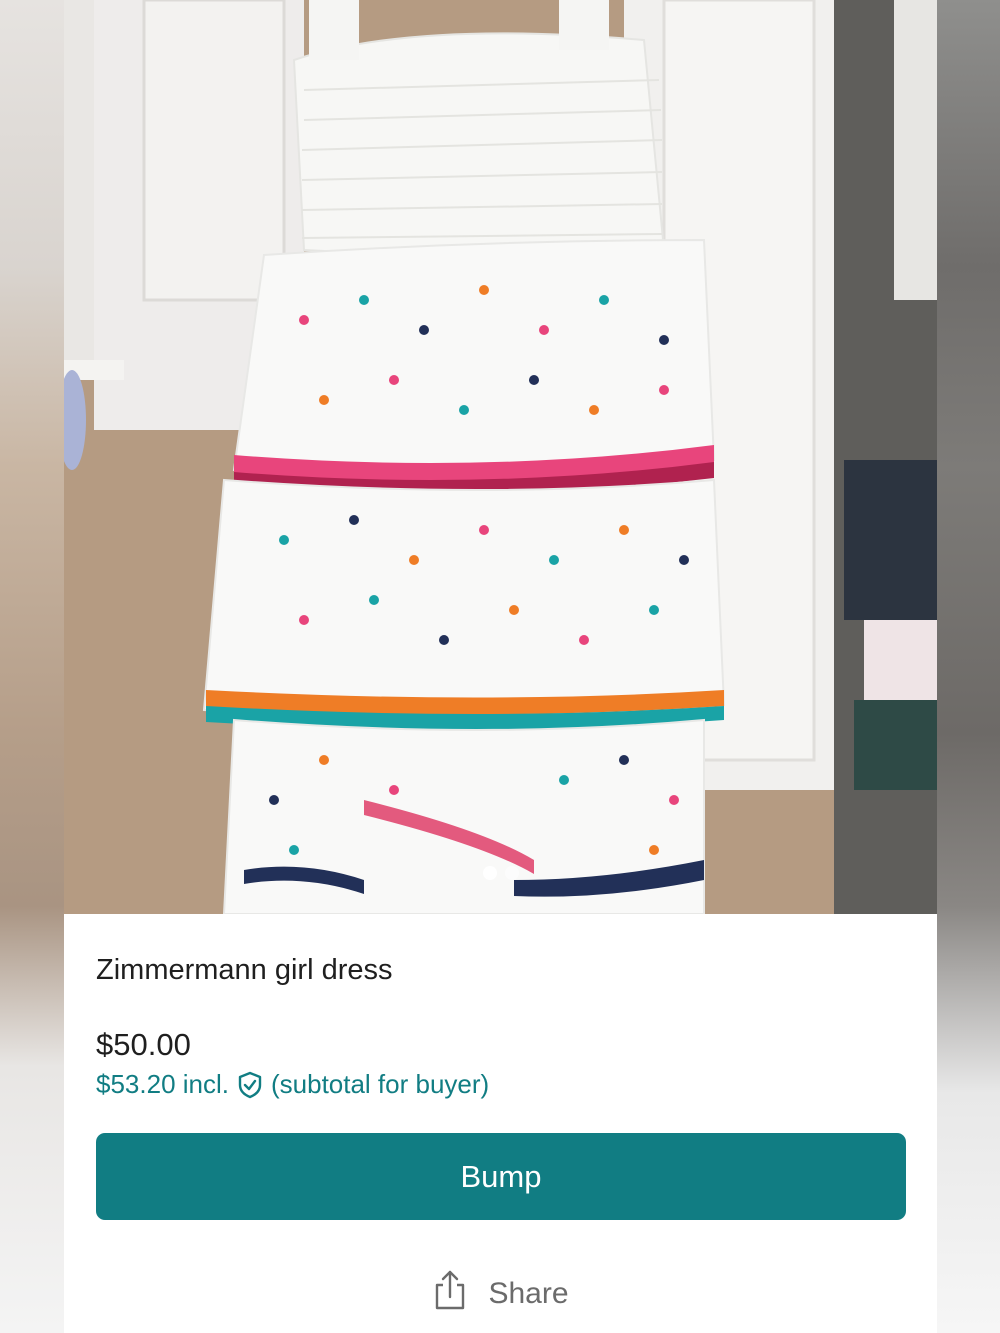 The width and height of the screenshot is (1000, 1333). Describe the element at coordinates (250, 1085) in the screenshot. I see `shield-check-icon` at that location.